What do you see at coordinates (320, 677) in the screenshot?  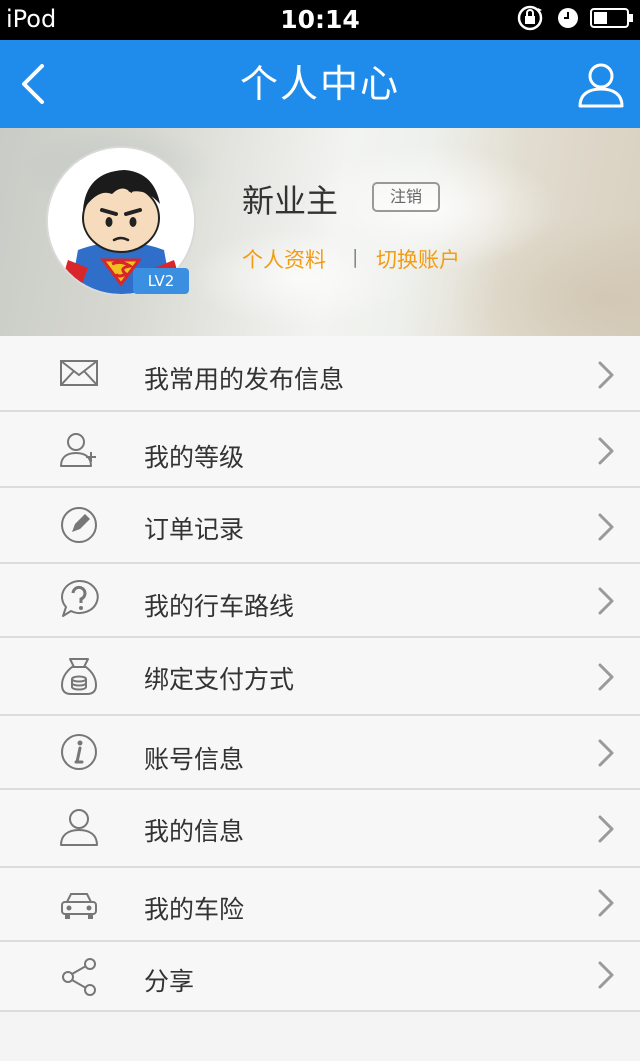 I see `menu-item-payment-binding: 绑定支付方式` at bounding box center [320, 677].